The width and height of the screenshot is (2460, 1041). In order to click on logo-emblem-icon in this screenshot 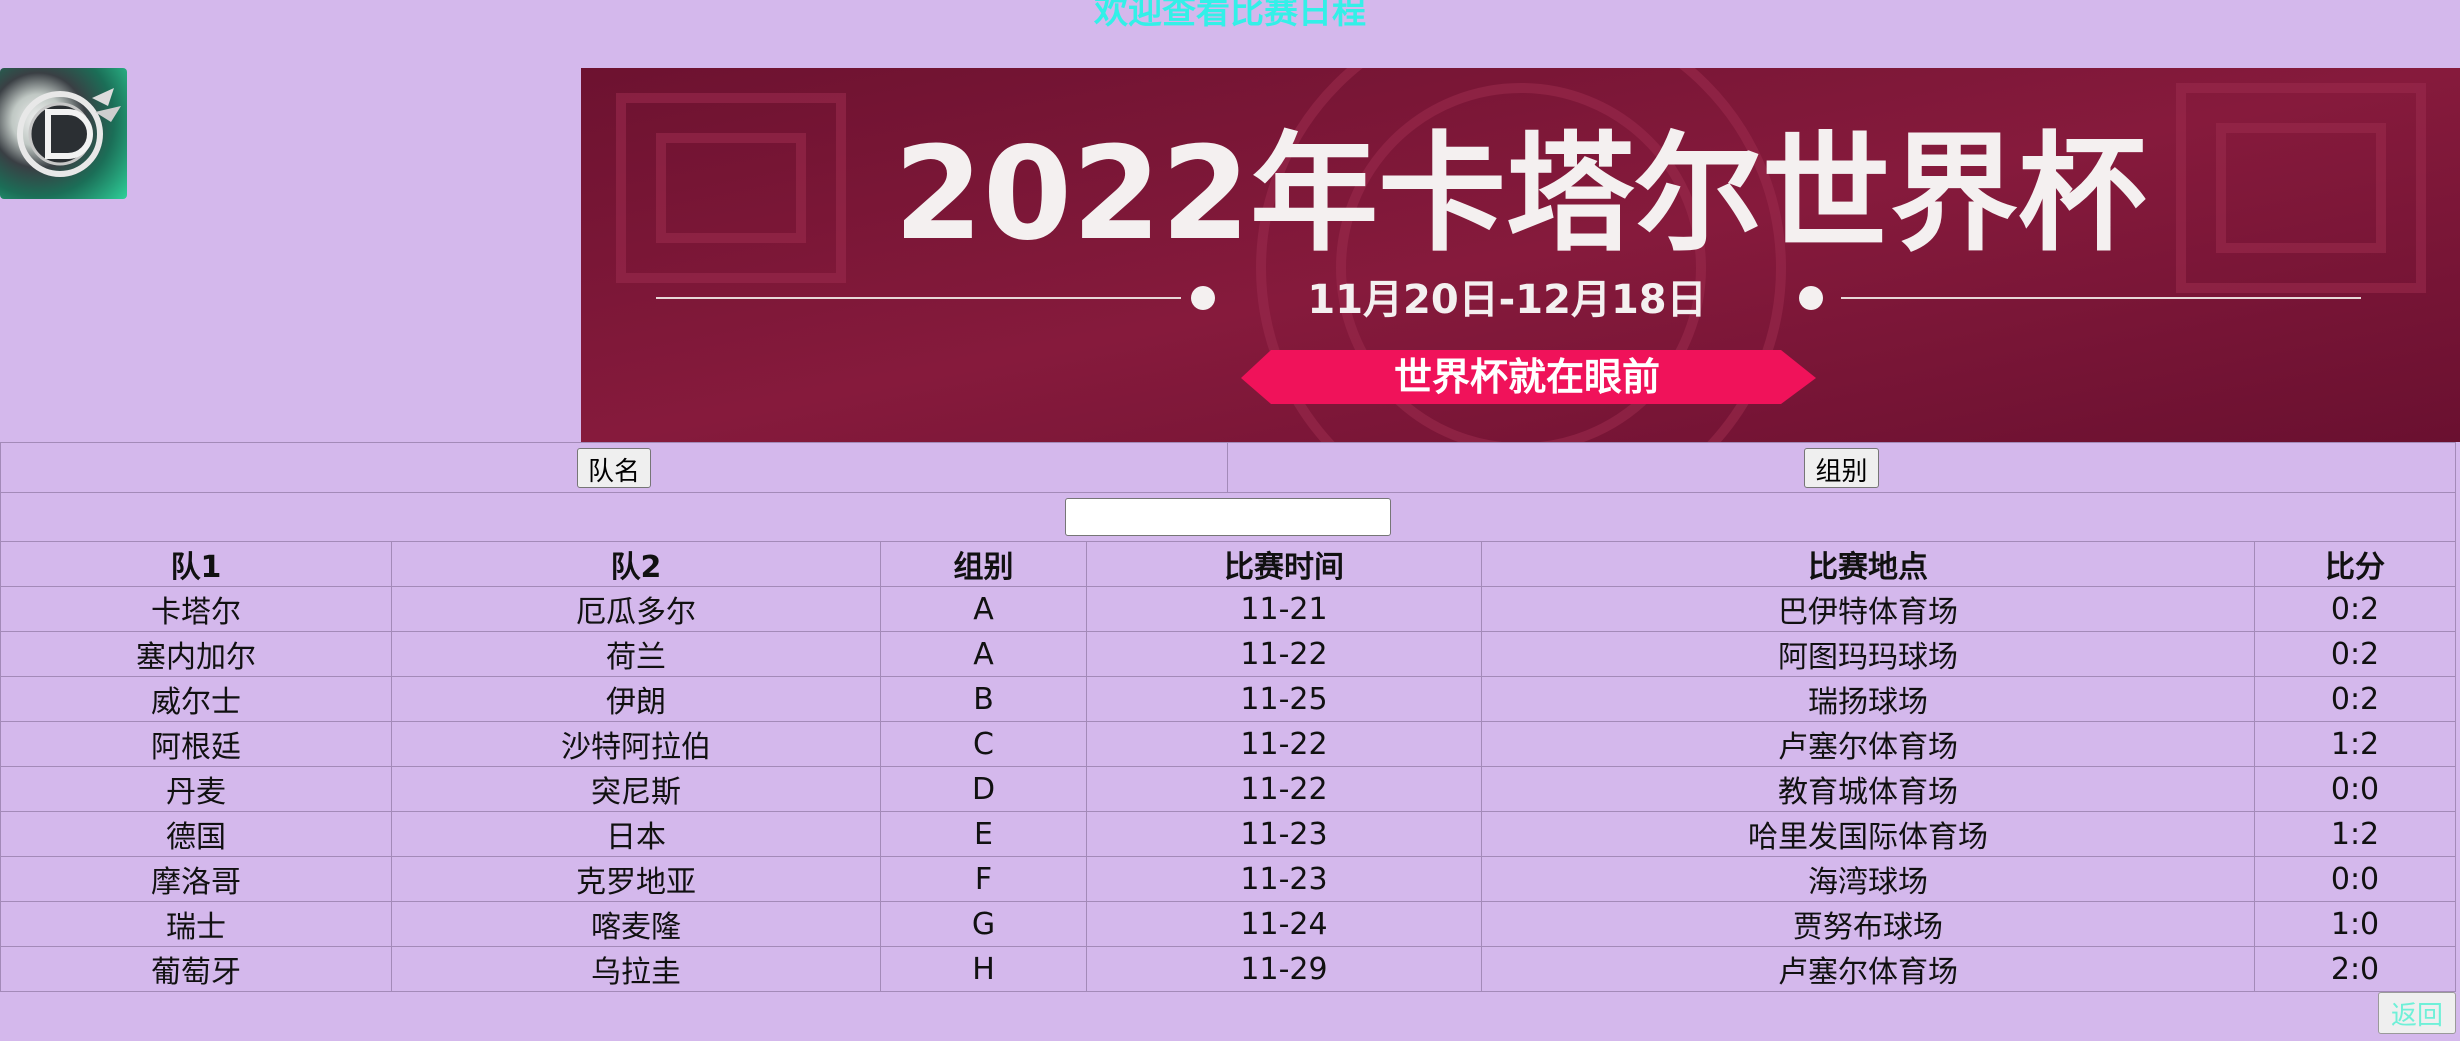, I will do `click(69, 132)`.